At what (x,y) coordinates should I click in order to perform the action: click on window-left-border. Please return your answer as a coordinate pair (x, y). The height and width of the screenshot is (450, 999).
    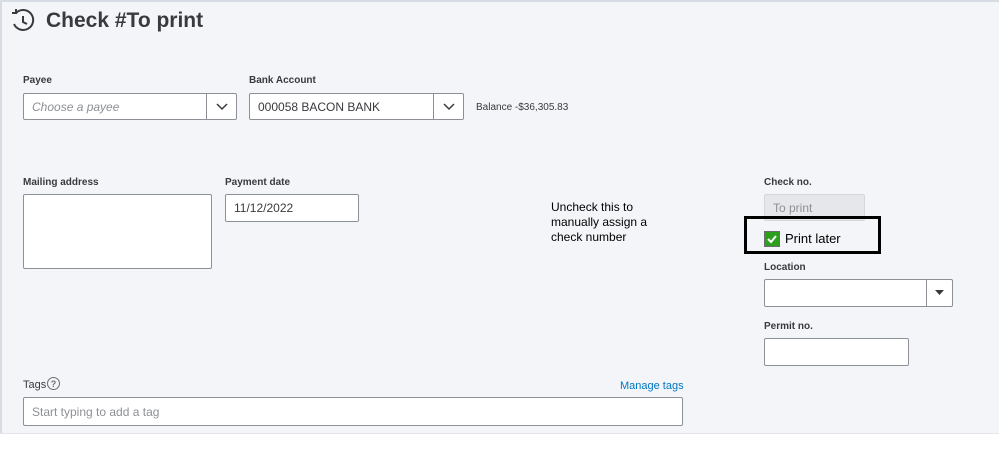
    Looking at the image, I should click on (1, 224).